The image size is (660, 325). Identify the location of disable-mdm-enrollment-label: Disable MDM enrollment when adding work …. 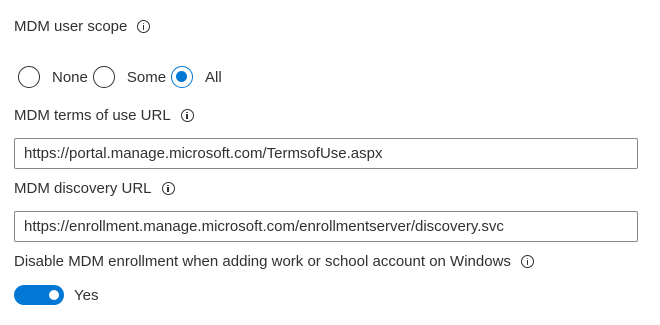
(274, 261).